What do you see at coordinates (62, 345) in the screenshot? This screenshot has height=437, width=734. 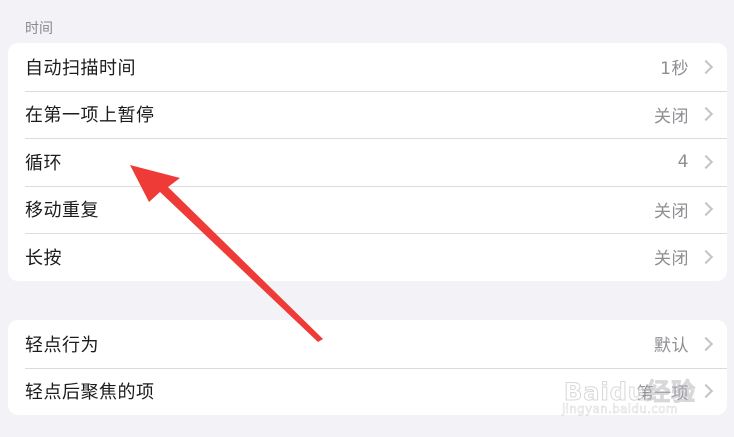 I see `row-label: 轻点行为` at bounding box center [62, 345].